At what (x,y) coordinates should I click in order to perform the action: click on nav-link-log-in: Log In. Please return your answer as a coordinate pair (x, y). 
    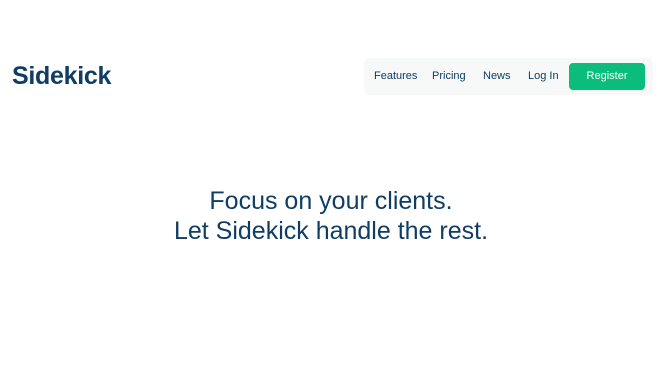
    Looking at the image, I should click on (543, 76).